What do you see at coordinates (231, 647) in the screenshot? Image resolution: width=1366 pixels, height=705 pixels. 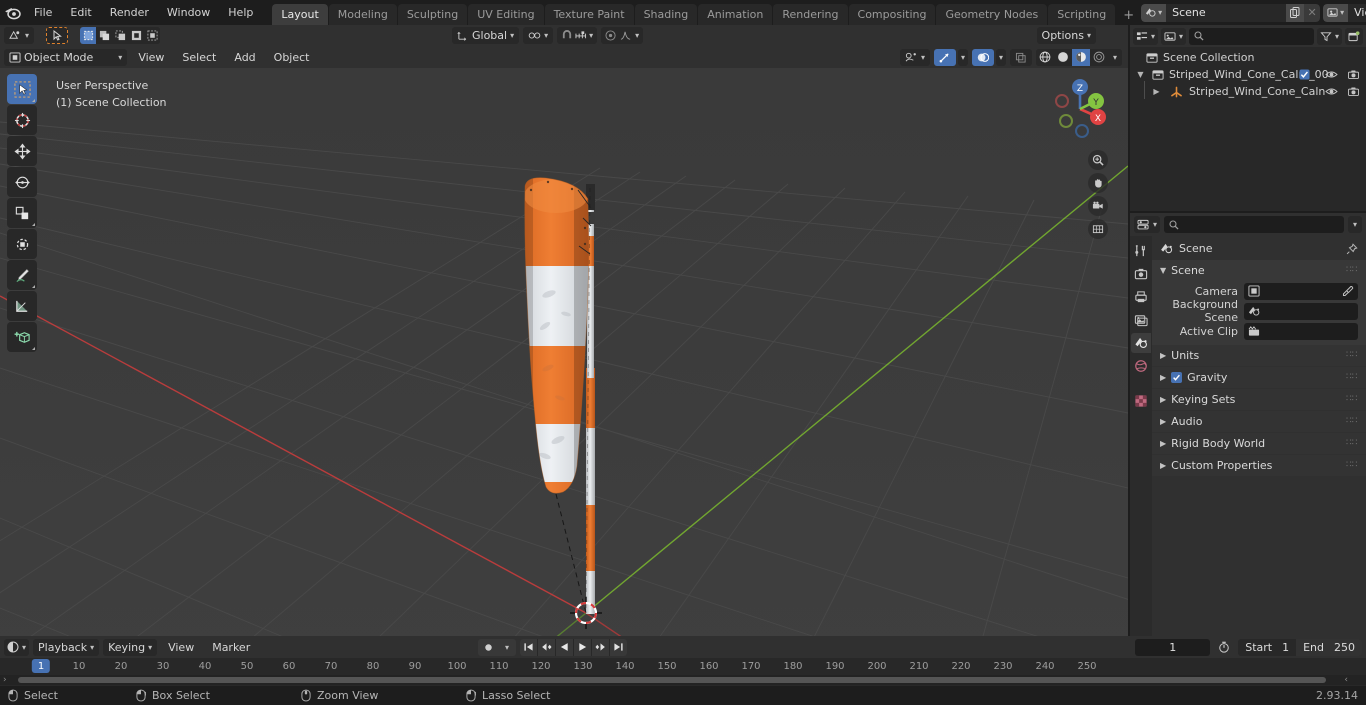 I see `timeline-menu-marker: Marker` at bounding box center [231, 647].